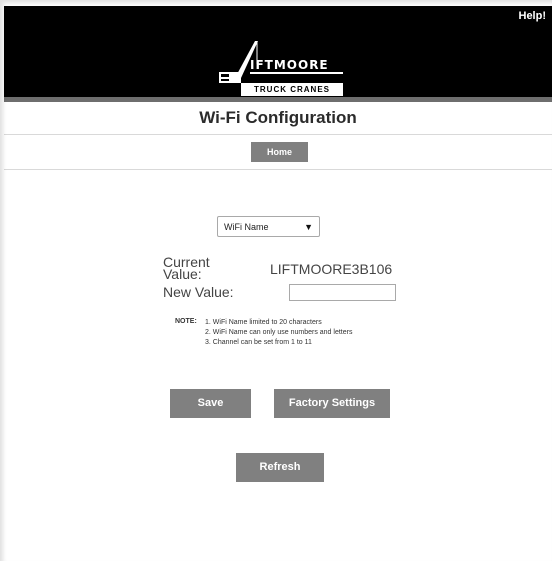 The image size is (552, 561). What do you see at coordinates (308, 227) in the screenshot?
I see `dropdown-arrow-icon: ▼` at bounding box center [308, 227].